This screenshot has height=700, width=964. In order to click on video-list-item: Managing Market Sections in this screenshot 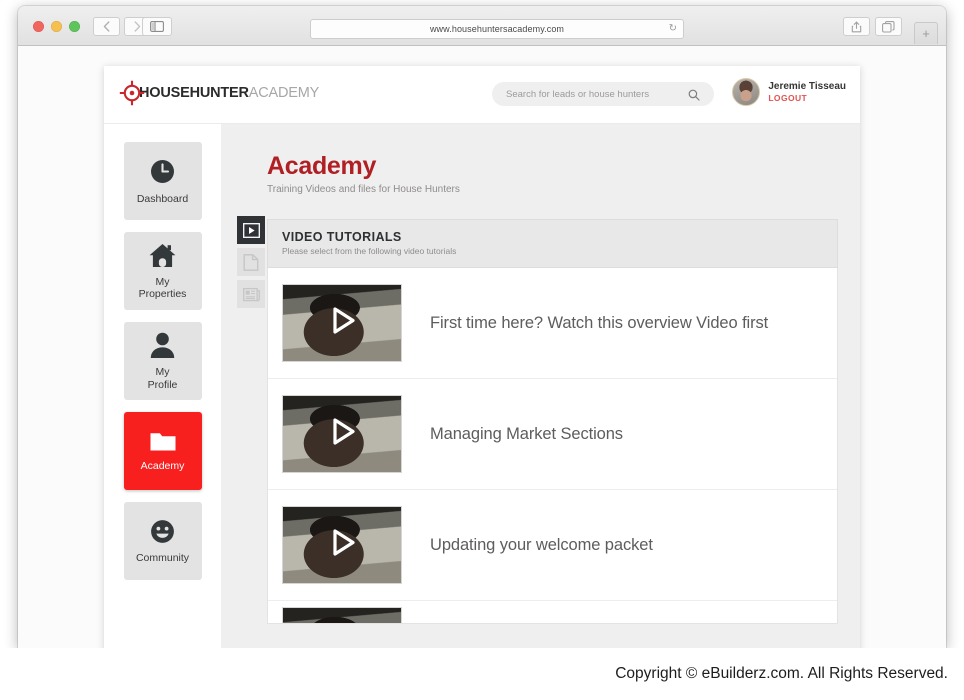, I will do `click(552, 434)`.